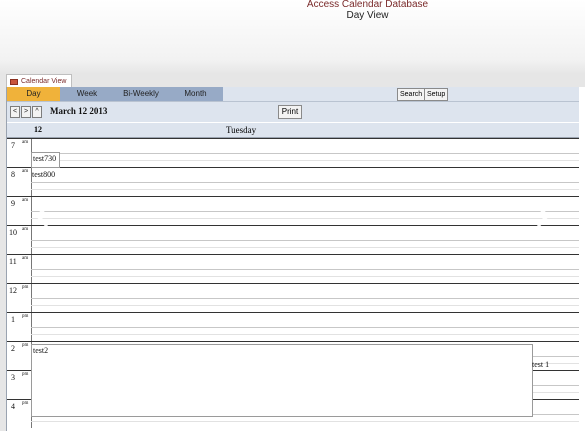  Describe the element at coordinates (14, 81) in the screenshot. I see `form-icon` at that location.